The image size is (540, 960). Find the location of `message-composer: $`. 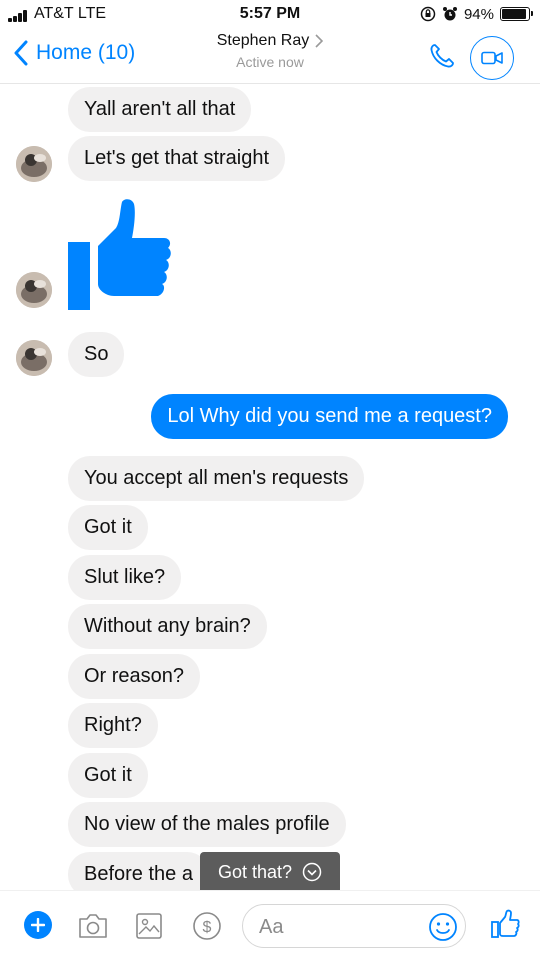

message-composer: $ is located at coordinates (270, 925).